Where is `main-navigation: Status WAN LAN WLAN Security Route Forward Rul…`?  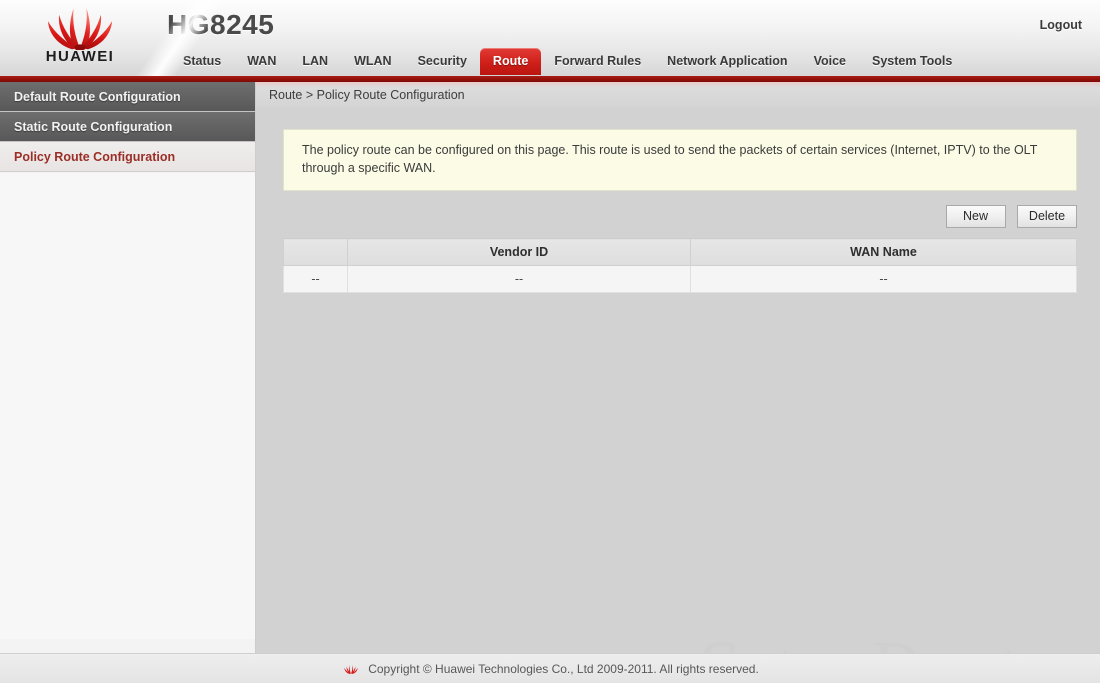 main-navigation: Status WAN LAN WLAN Security Route Forward Rul… is located at coordinates (550, 62).